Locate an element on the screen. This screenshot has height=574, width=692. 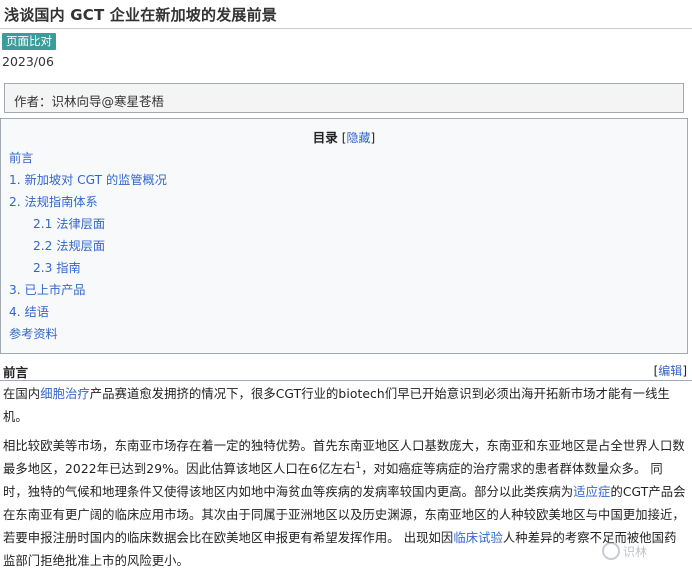
toc-bracket-close: ] is located at coordinates (373, 138).